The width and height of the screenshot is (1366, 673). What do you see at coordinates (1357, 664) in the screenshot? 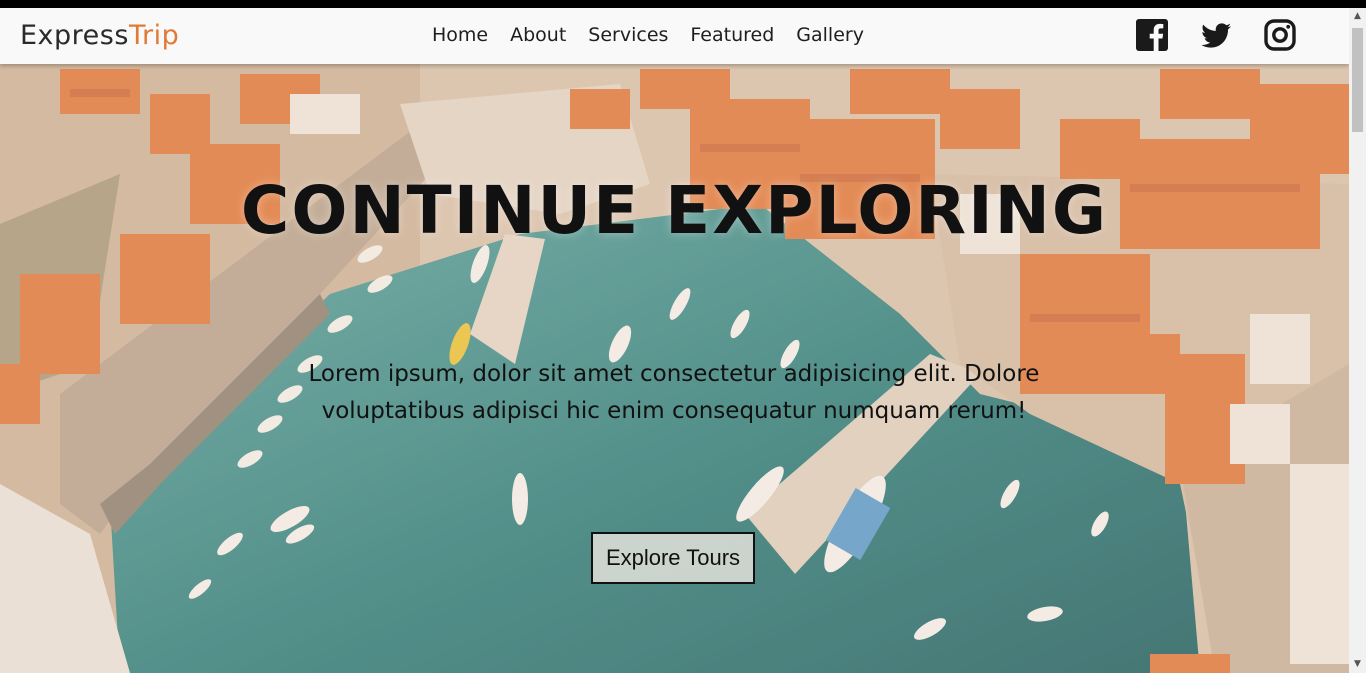
I see `scroll-down-arrow-icon: ▼` at bounding box center [1357, 664].